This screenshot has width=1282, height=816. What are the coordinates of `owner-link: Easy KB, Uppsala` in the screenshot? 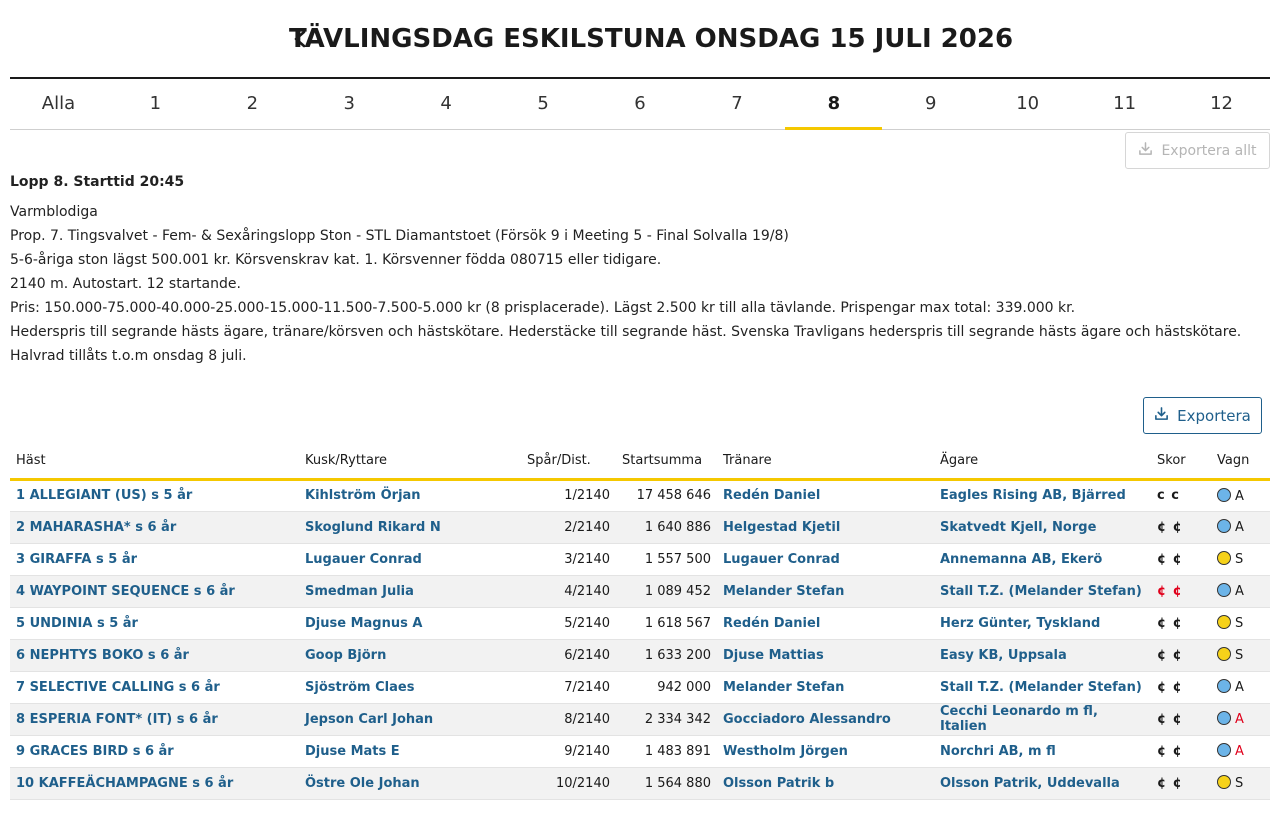 It's located at (1003, 655).